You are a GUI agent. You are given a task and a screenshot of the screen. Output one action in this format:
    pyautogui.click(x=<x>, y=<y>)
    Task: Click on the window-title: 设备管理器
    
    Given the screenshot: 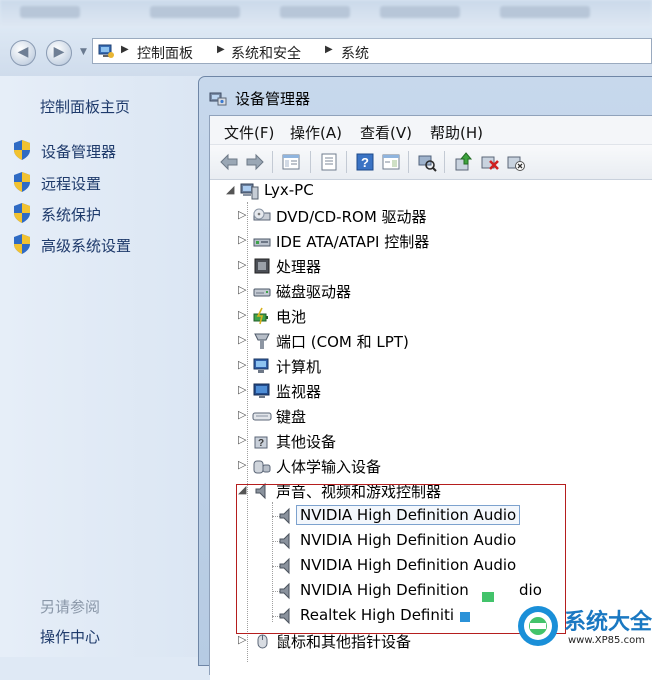 What is the action you would take?
    pyautogui.click(x=273, y=99)
    